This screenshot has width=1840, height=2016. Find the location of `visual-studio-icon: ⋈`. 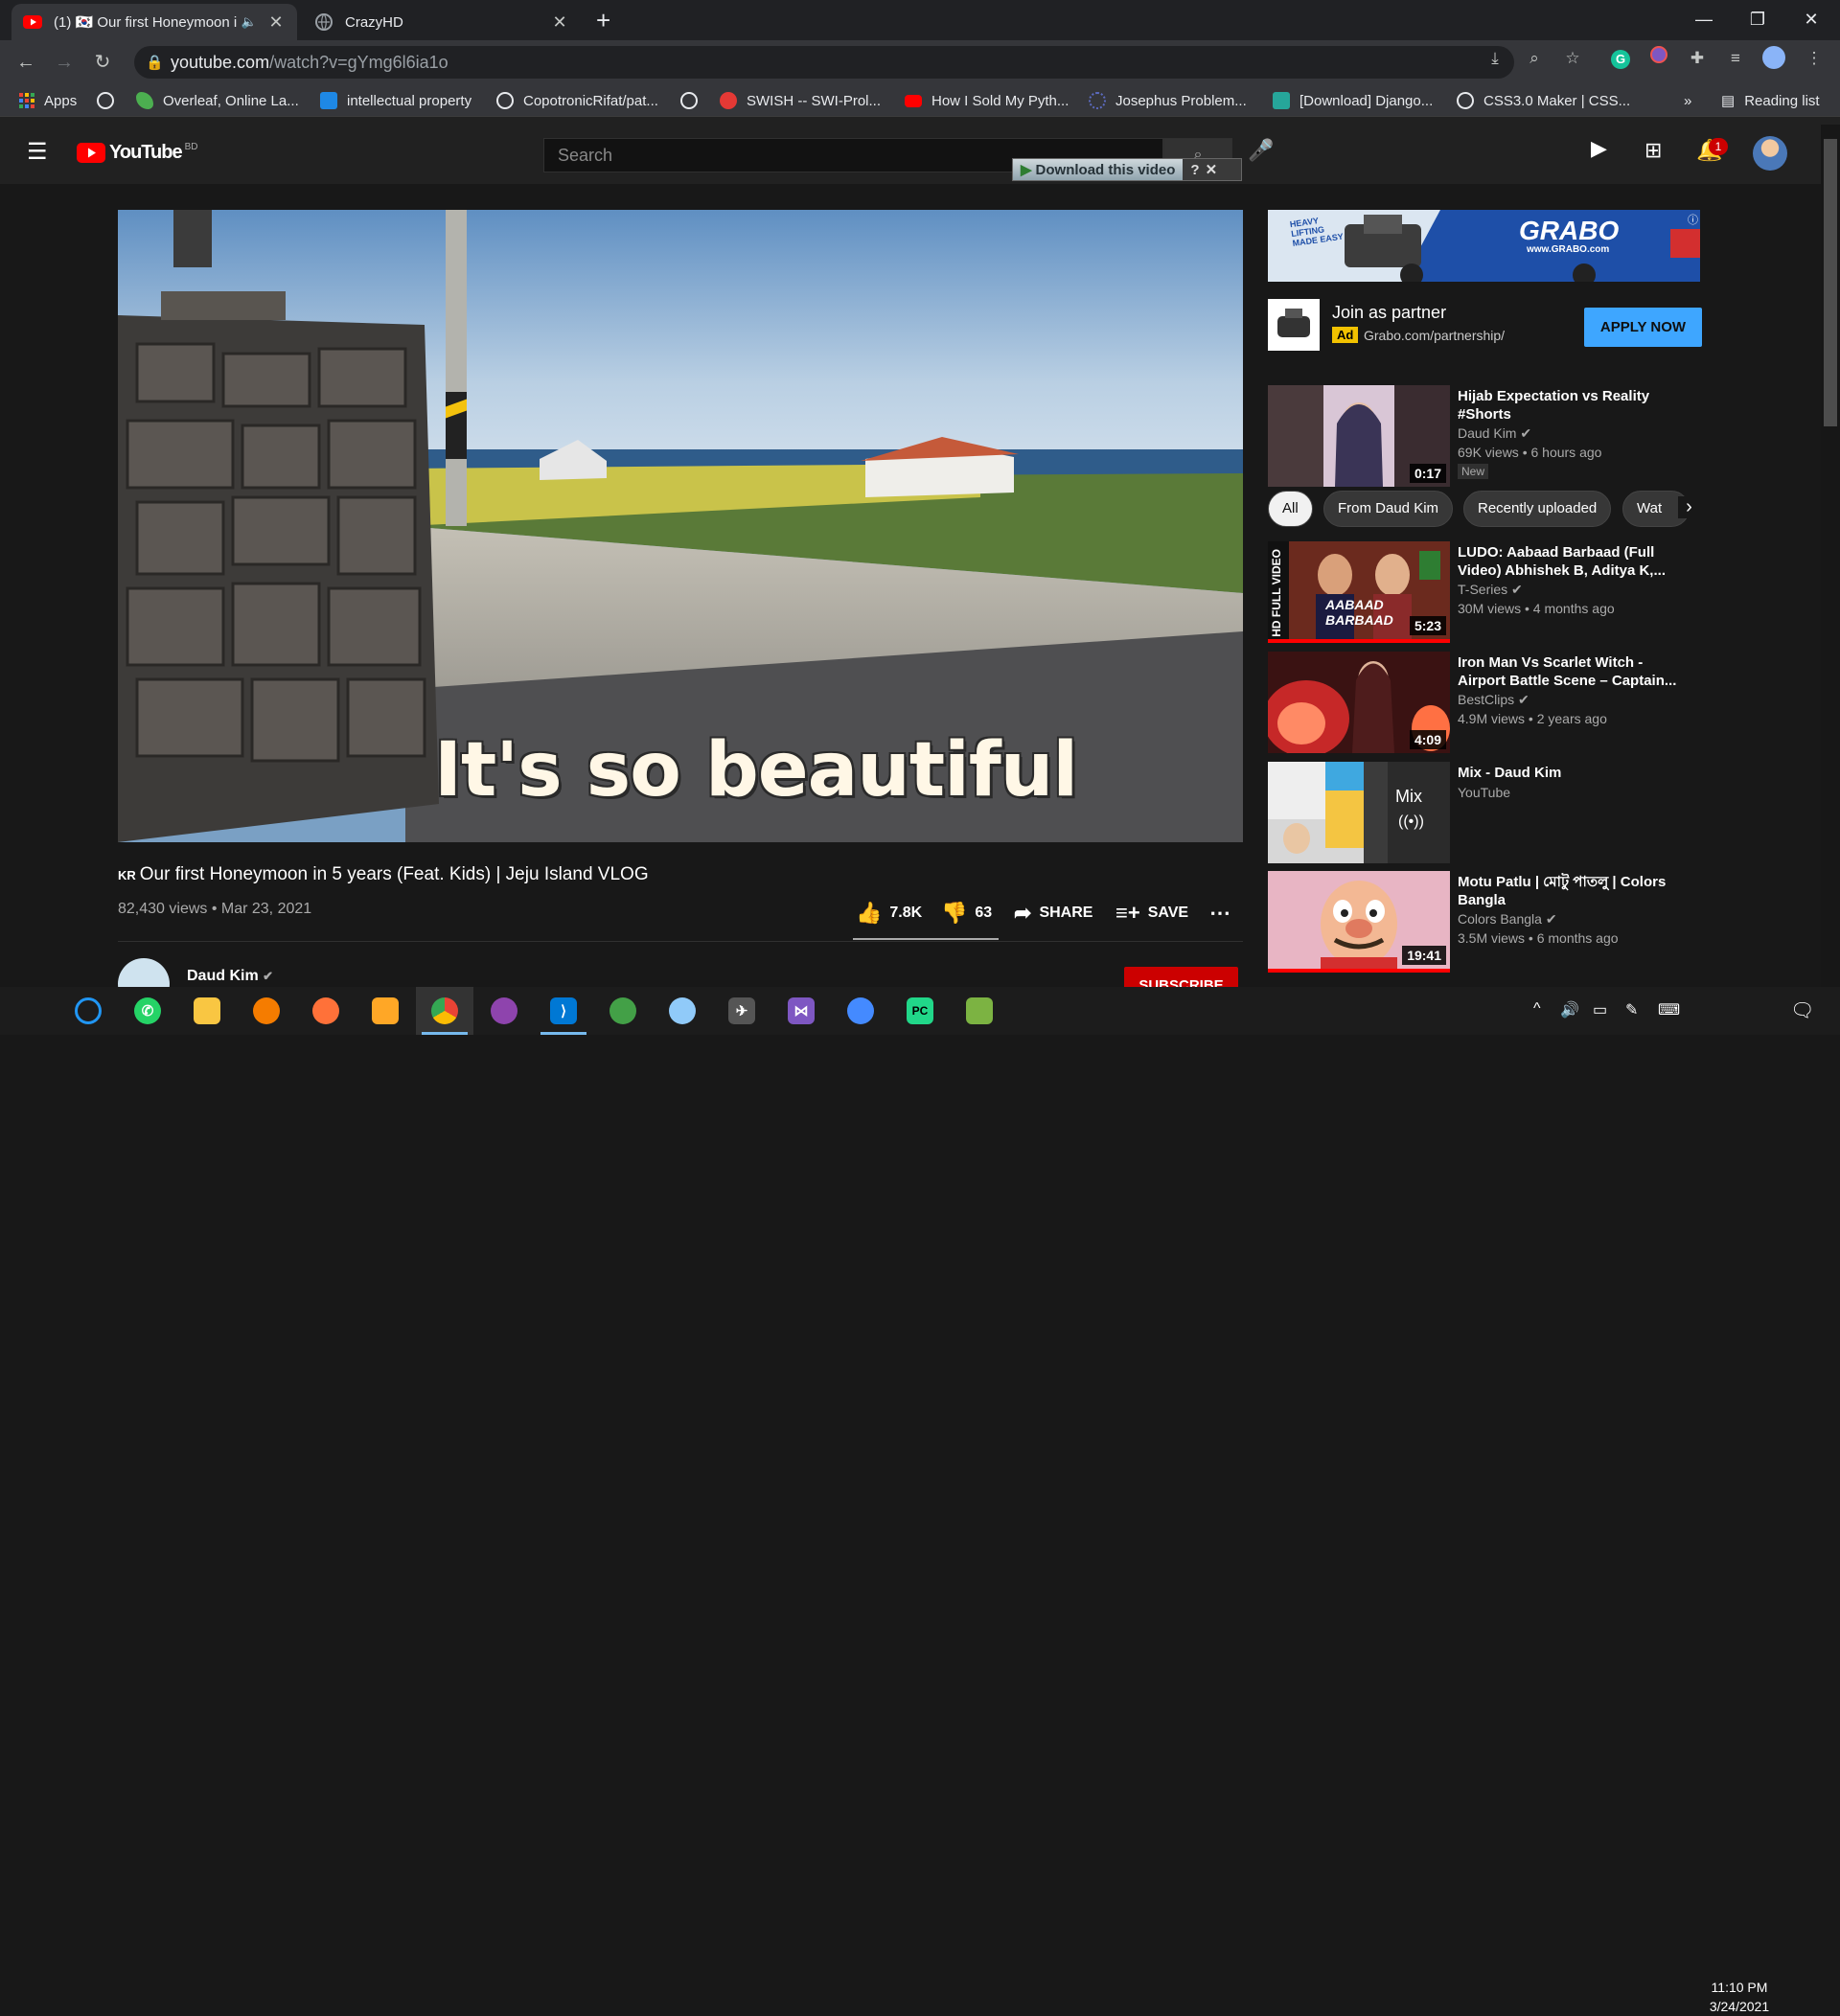

visual-studio-icon: ⋈ is located at coordinates (801, 1011).